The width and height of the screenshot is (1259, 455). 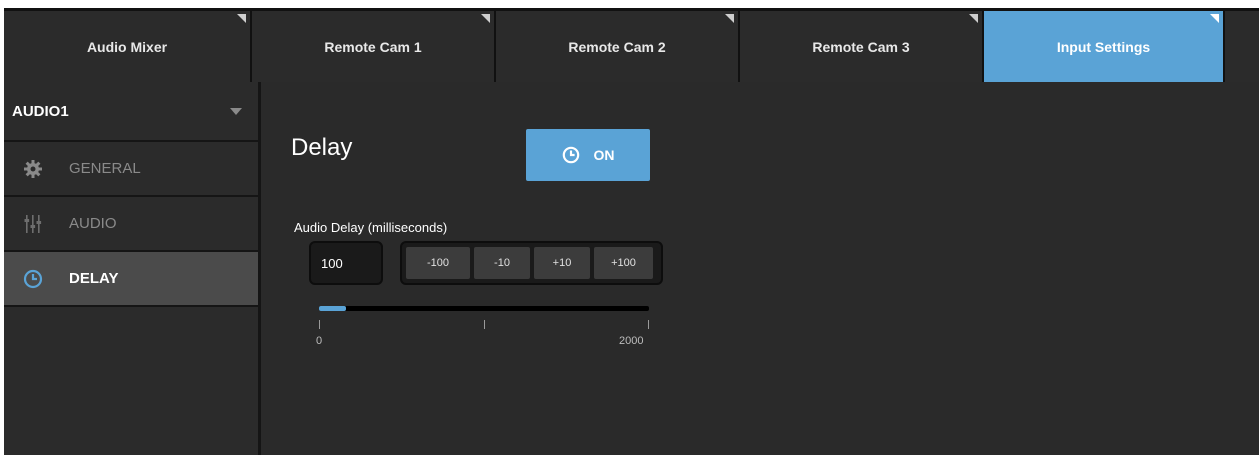 I want to click on audio-delay-input, so click(x=346, y=263).